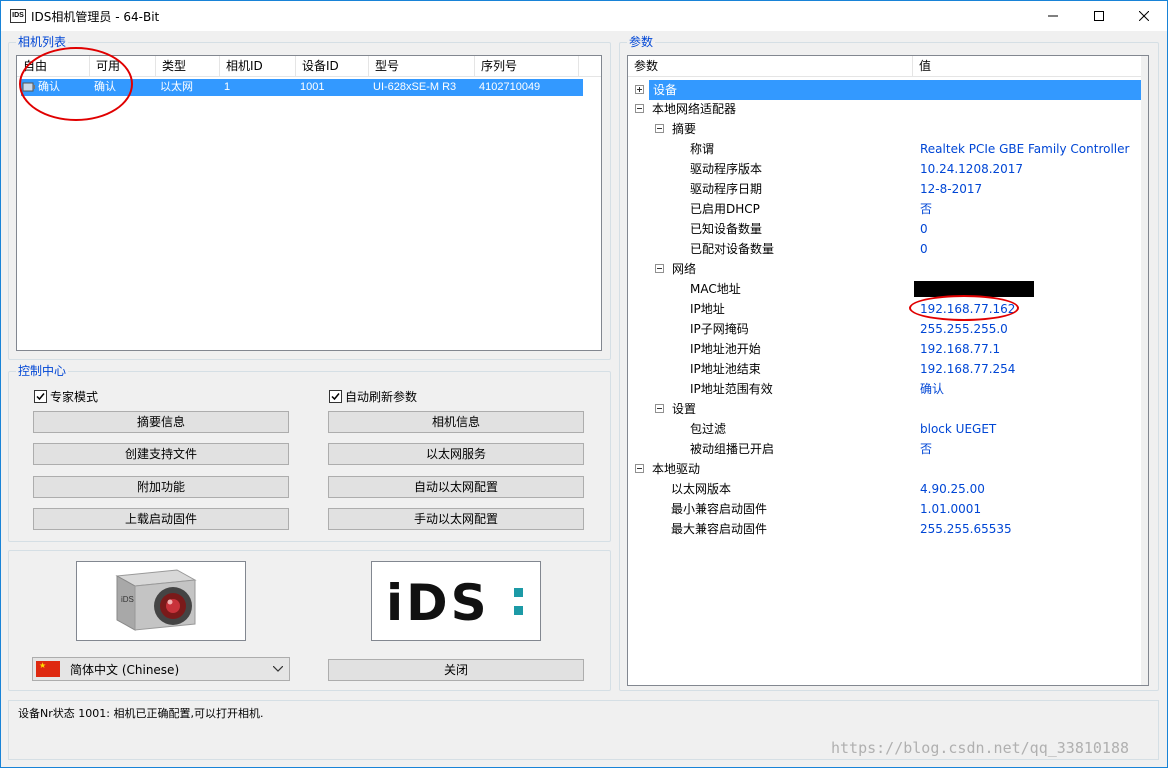  What do you see at coordinates (924, 229) in the screenshot?
I see `param-value: 0` at bounding box center [924, 229].